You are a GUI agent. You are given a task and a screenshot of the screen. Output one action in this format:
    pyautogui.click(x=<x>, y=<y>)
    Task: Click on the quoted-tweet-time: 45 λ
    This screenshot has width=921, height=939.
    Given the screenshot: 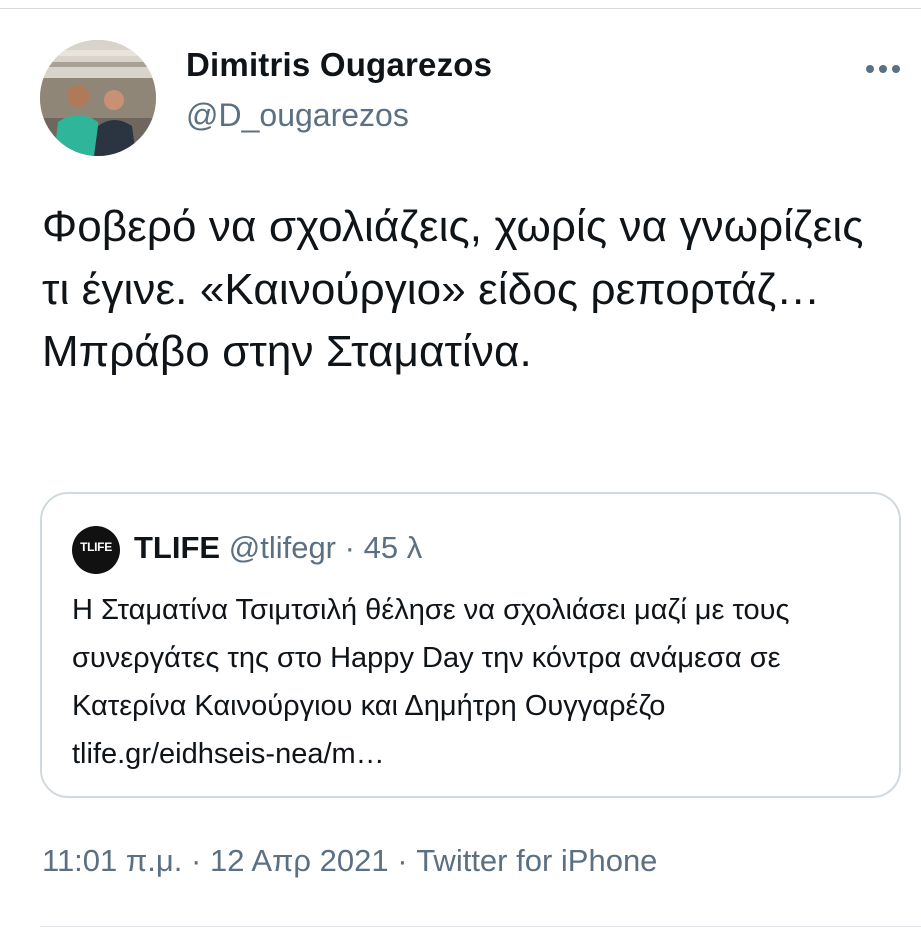 What is the action you would take?
    pyautogui.click(x=393, y=547)
    